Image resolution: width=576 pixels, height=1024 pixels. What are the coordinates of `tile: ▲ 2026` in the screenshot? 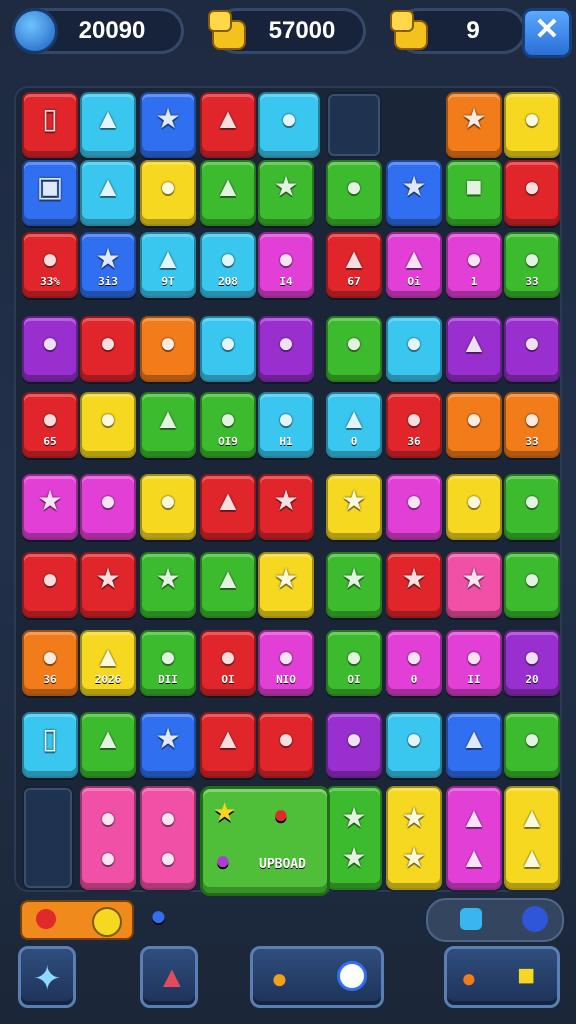 It's located at (108, 663).